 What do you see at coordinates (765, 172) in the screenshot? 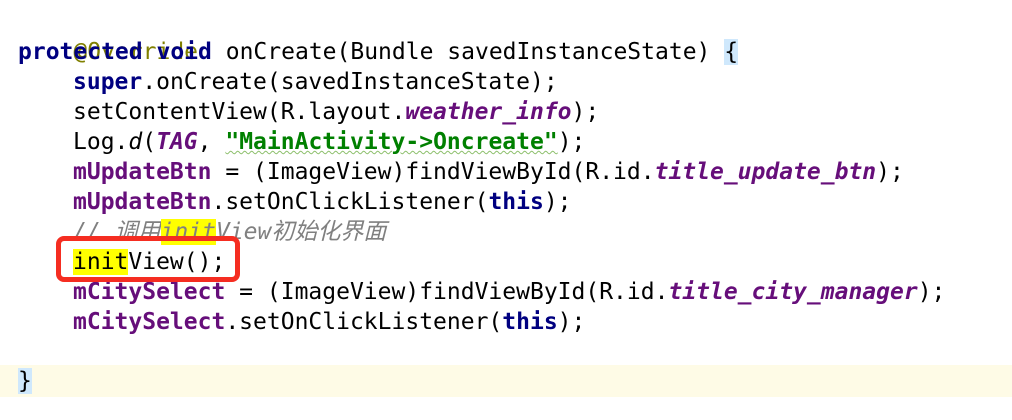
I see `id-title-update-btn: title_update_btn` at bounding box center [765, 172].